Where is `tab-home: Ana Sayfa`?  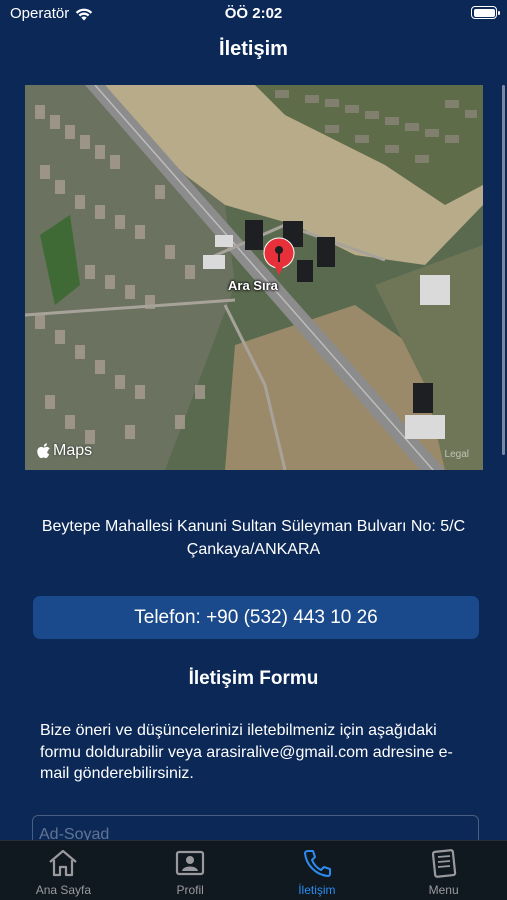 tab-home: Ana Sayfa is located at coordinates (63, 870).